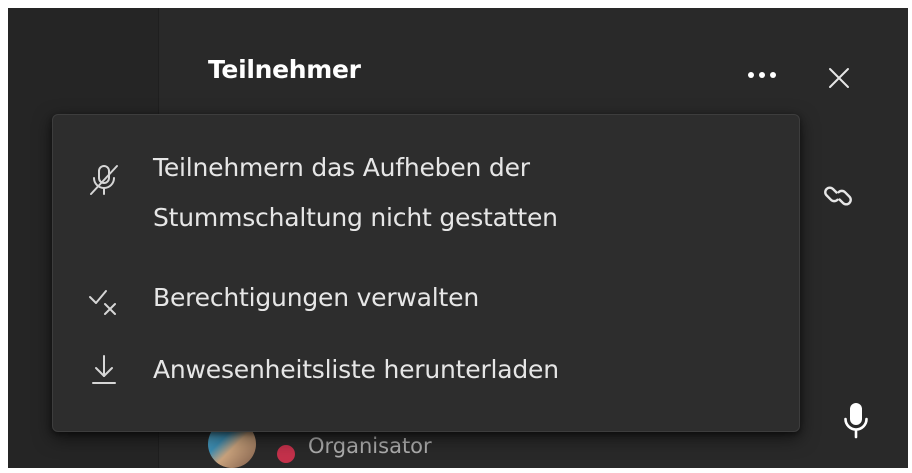 Image resolution: width=912 pixels, height=473 pixels. Describe the element at coordinates (316, 297) in the screenshot. I see `menu-item-label: Berechtigungen verwalten` at that location.